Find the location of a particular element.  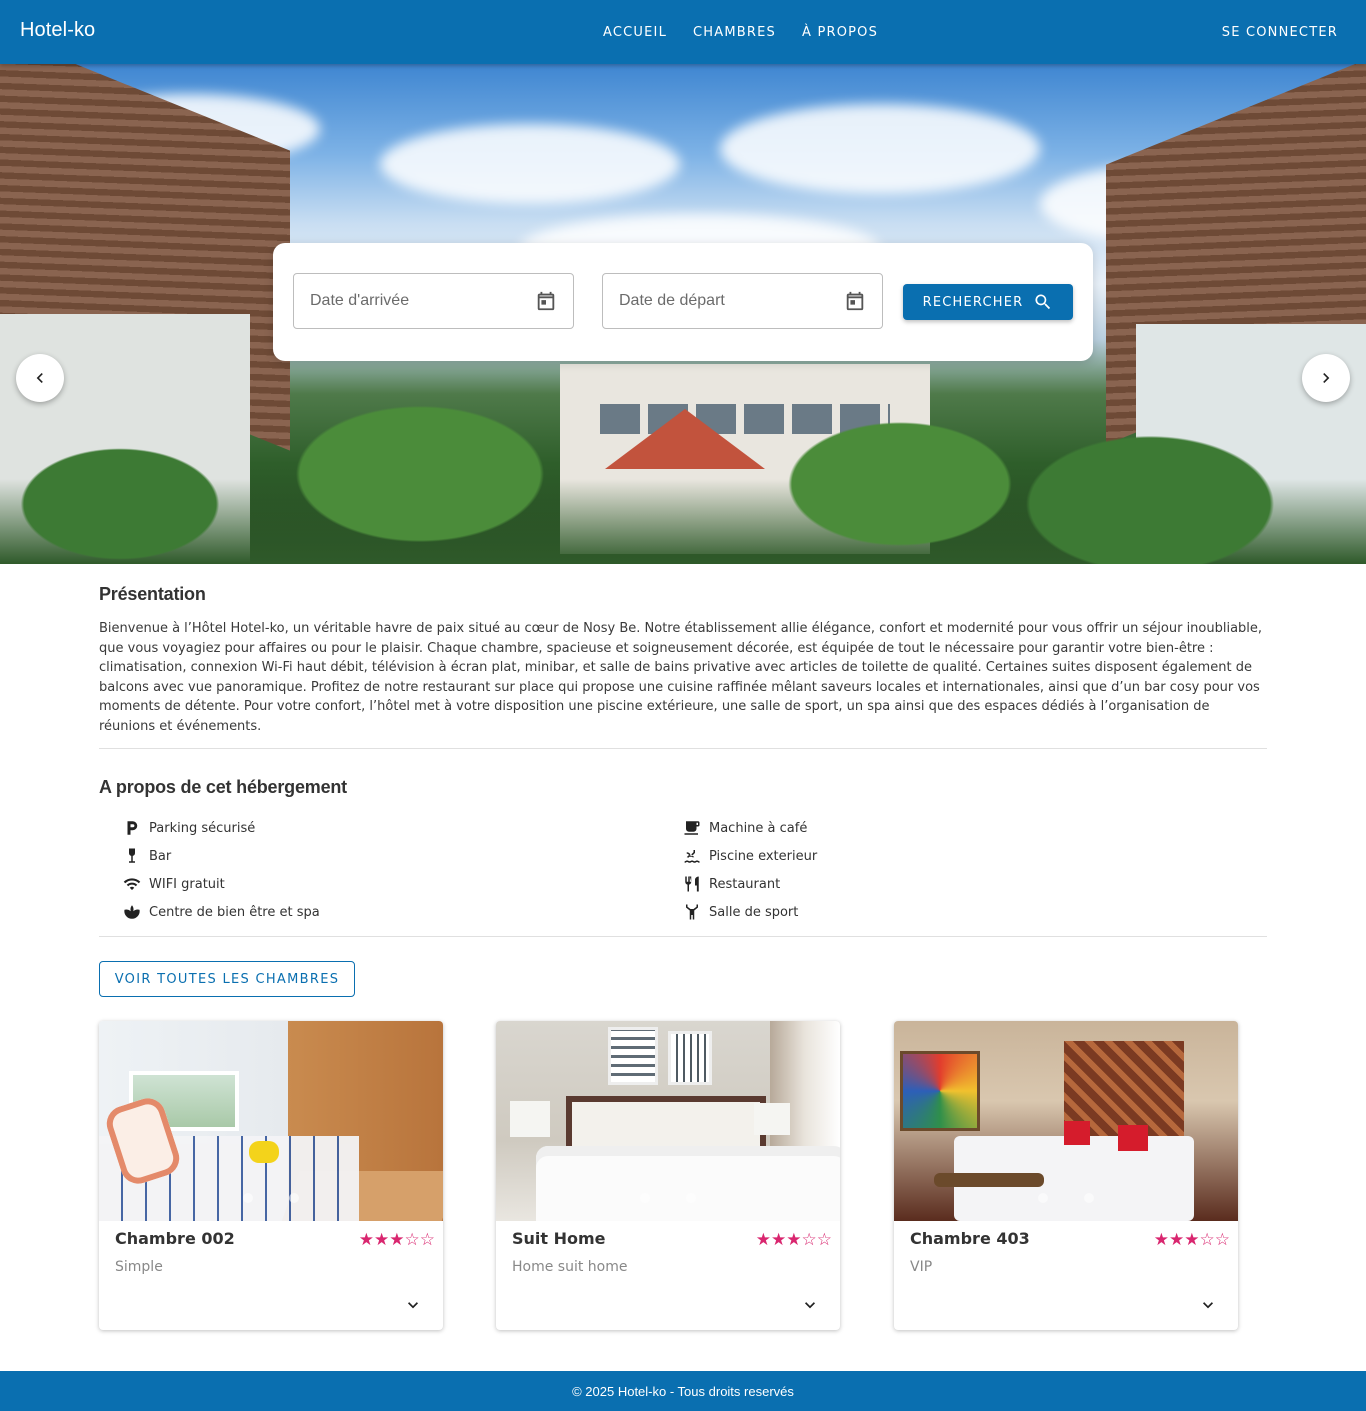

amenity-wifi: WIFI gratuit is located at coordinates (174, 884).